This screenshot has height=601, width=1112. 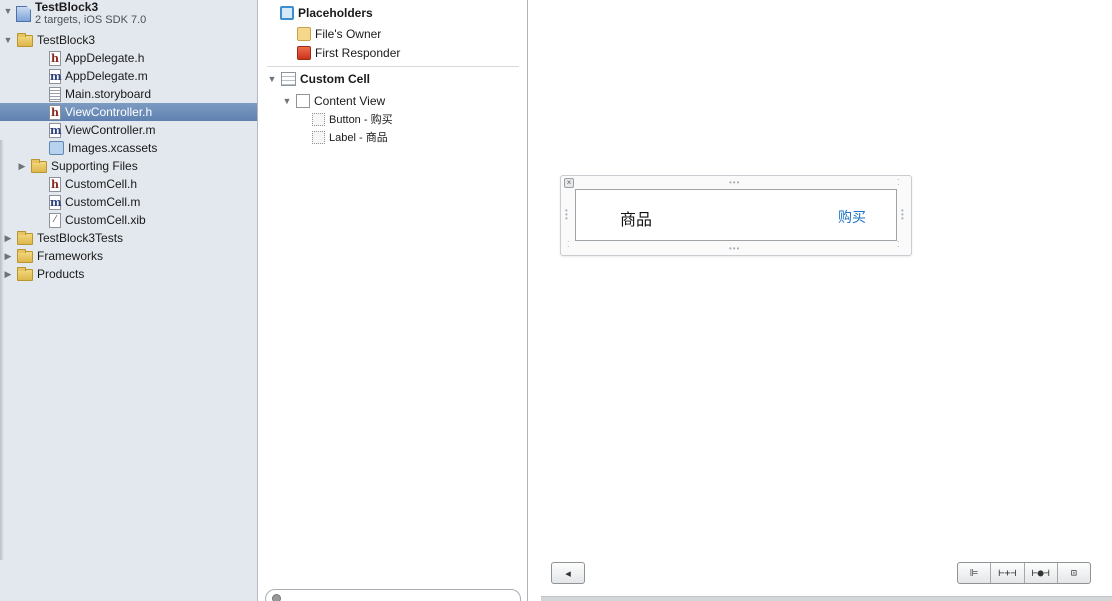 I want to click on navigator-item-label: CustomCell.h, so click(x=101, y=184).